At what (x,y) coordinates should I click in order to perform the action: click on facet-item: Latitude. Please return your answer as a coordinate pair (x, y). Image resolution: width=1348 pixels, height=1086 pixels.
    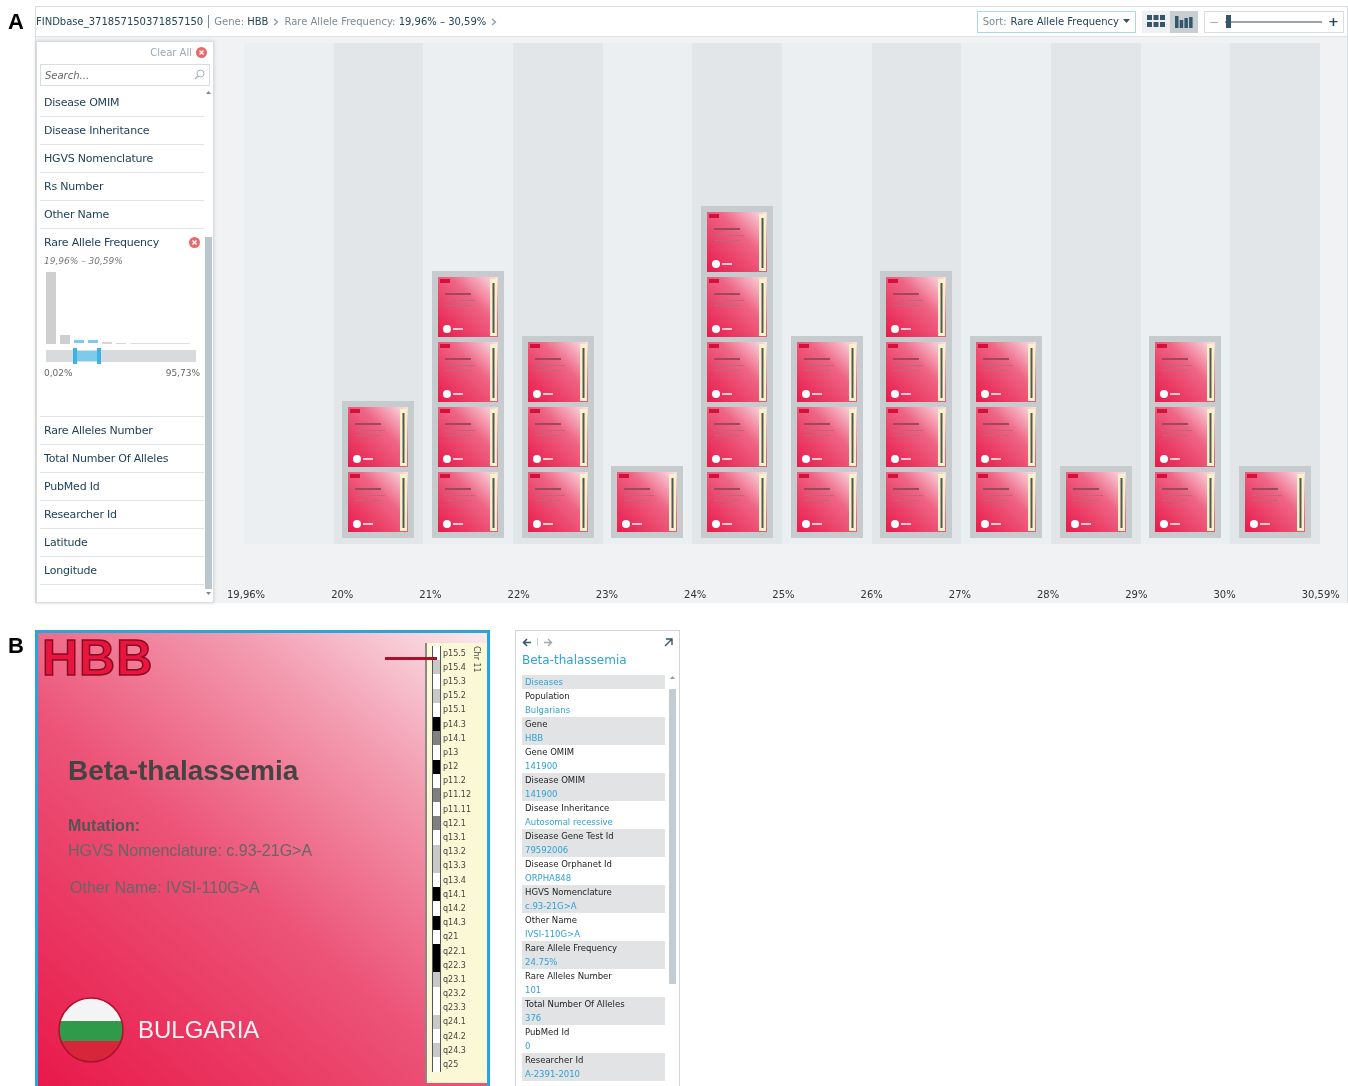
    Looking at the image, I should click on (66, 542).